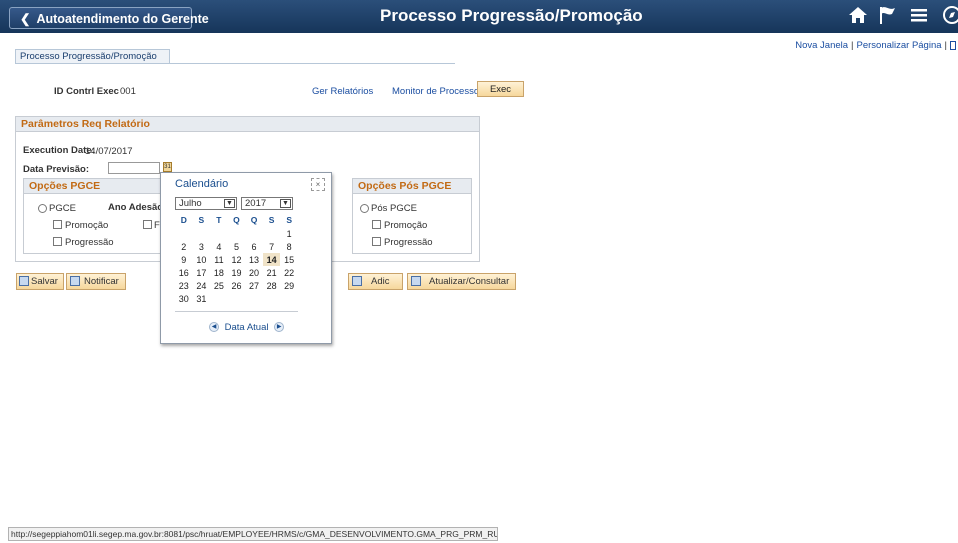 Image resolution: width=958 pixels, height=543 pixels. I want to click on calendar-day: 18, so click(219, 272).